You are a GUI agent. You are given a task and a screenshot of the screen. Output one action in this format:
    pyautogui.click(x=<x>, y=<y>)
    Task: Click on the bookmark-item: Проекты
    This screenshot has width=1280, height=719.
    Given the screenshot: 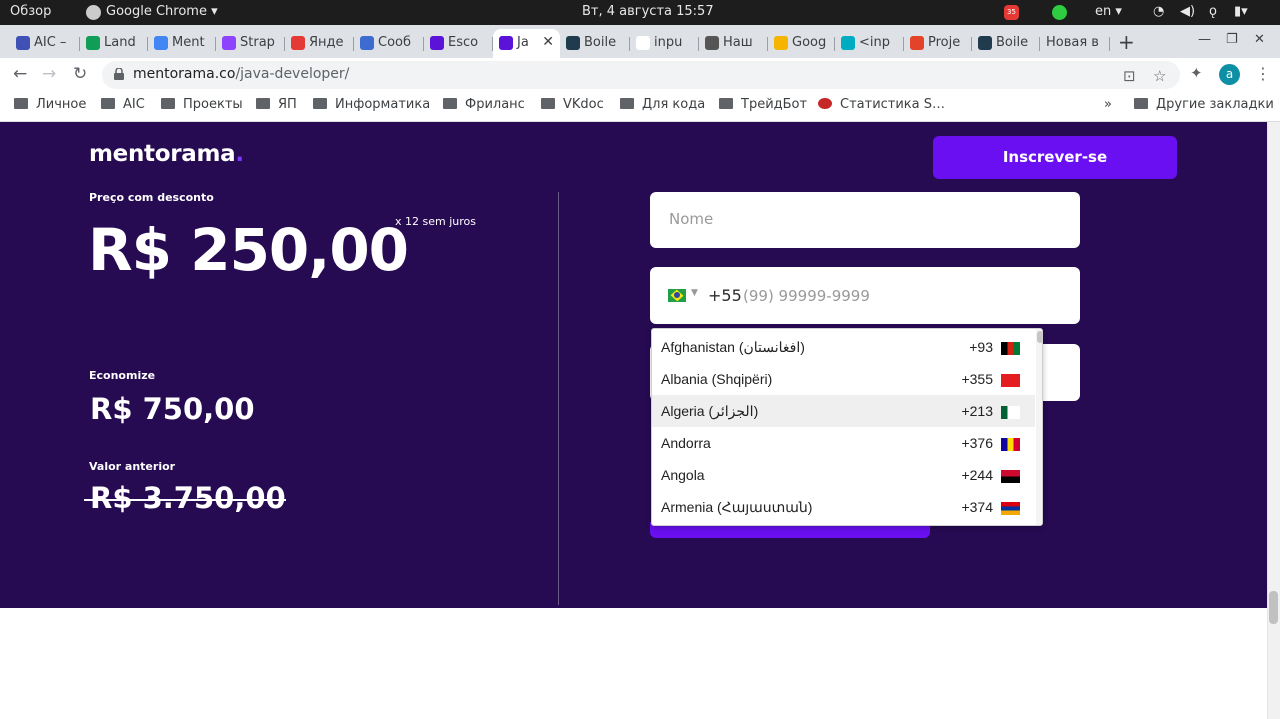 What is the action you would take?
    pyautogui.click(x=202, y=104)
    